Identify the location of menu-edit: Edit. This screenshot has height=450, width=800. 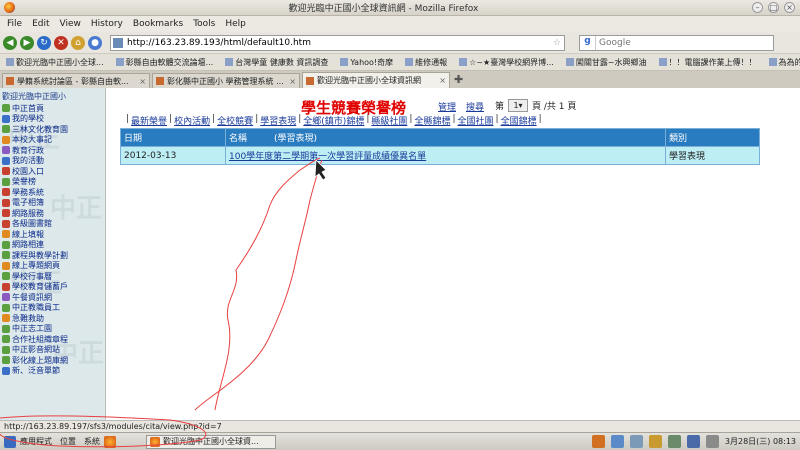
(40, 24).